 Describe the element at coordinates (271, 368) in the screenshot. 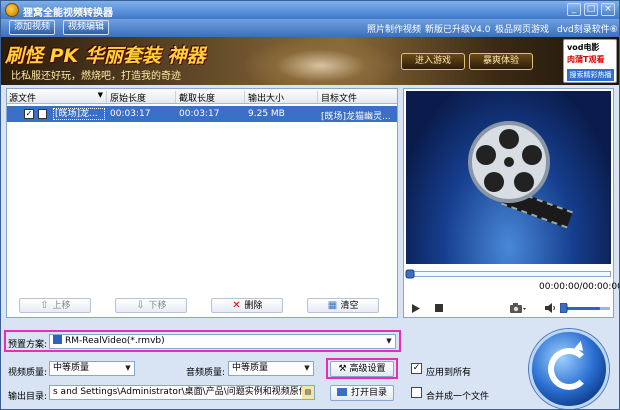

I see `audio-quality-select: 中等质量 ▼` at that location.